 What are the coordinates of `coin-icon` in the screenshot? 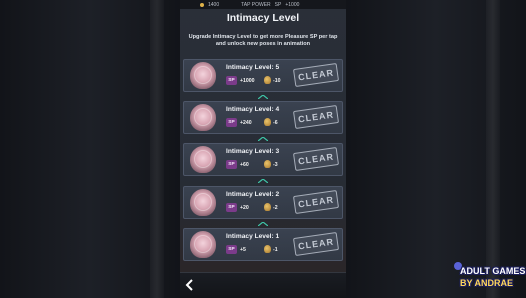 It's located at (202, 4).